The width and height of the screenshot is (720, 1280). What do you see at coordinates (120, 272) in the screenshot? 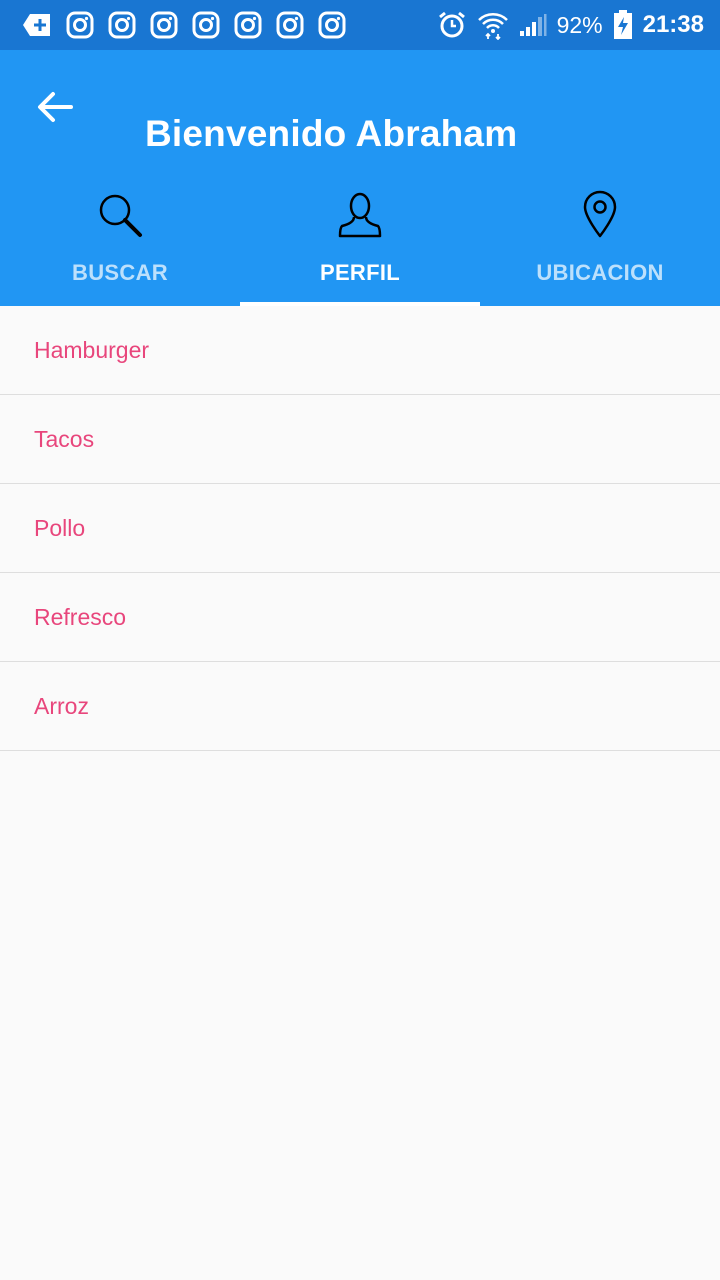
I see `tab-label: BUSCAR` at bounding box center [120, 272].